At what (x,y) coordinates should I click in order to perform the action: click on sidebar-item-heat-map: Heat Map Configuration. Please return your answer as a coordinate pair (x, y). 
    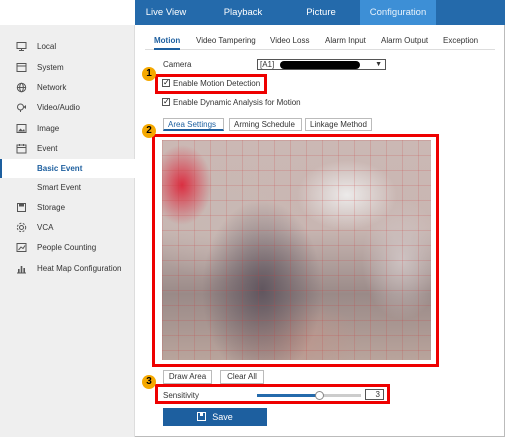
    Looking at the image, I should click on (67, 268).